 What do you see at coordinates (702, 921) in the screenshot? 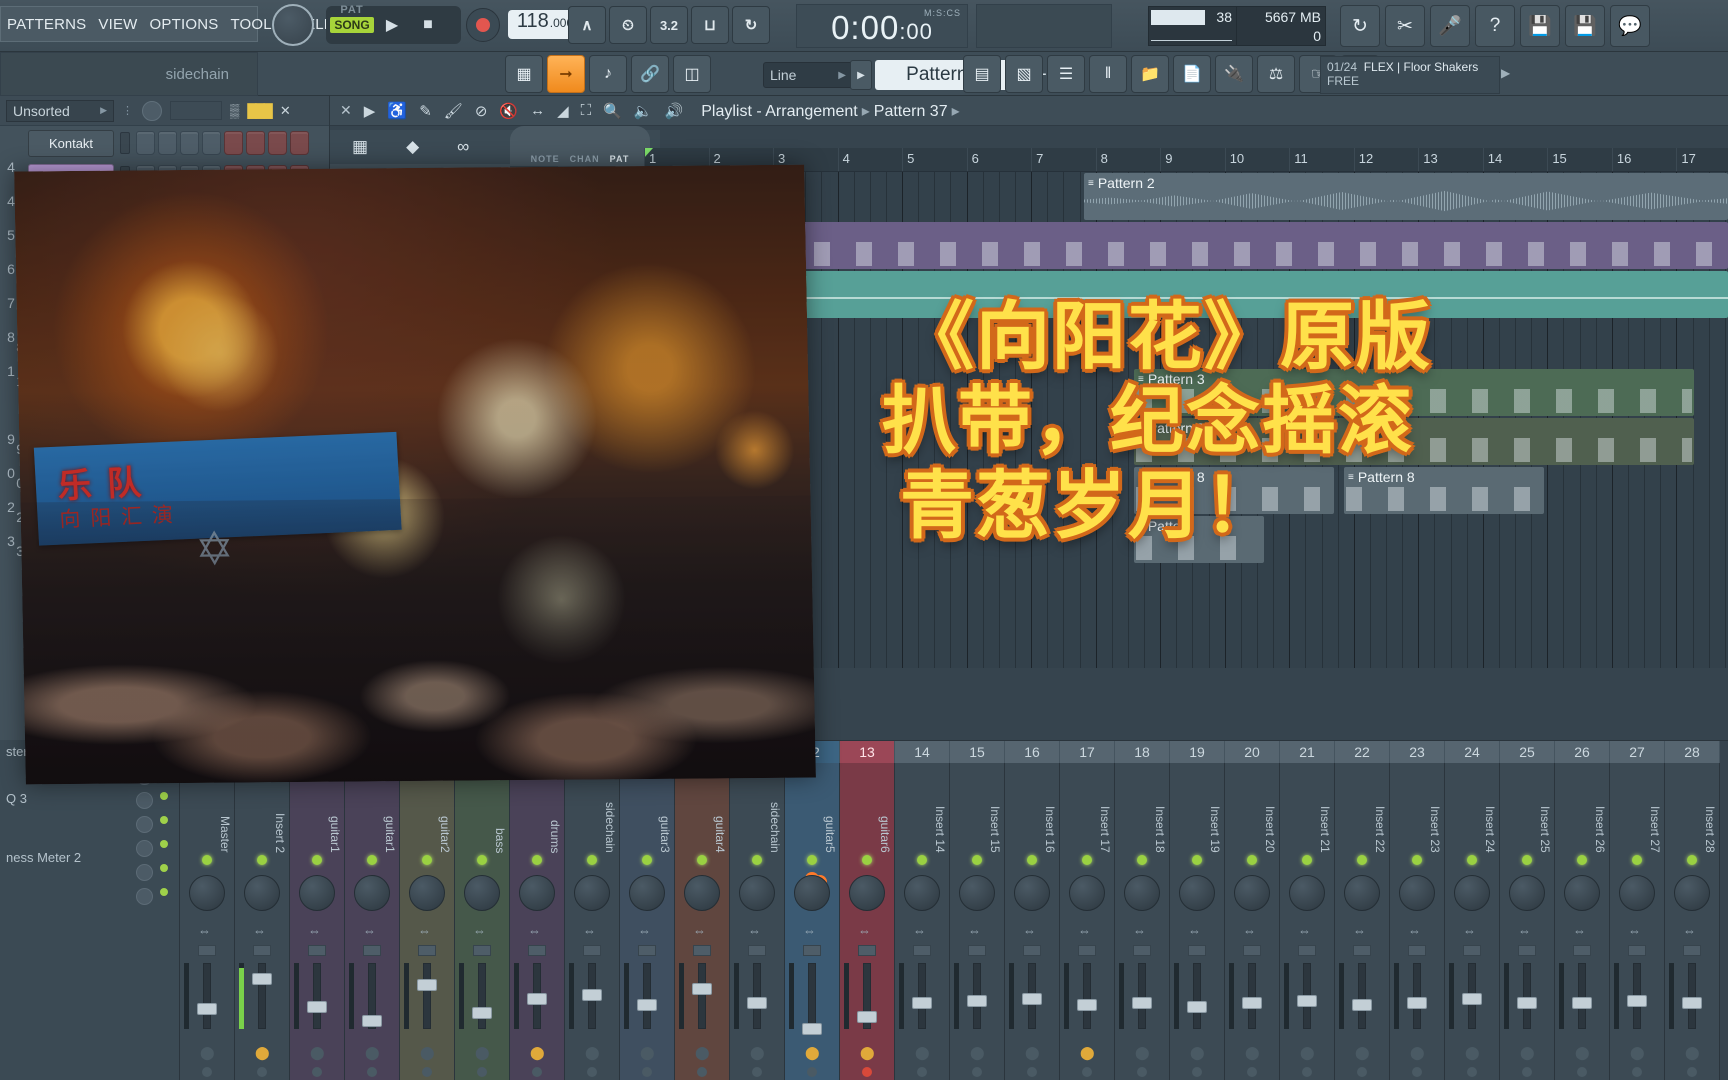
I see `mixer-strip: guitar4 ⇔ ⬤` at bounding box center [702, 921].